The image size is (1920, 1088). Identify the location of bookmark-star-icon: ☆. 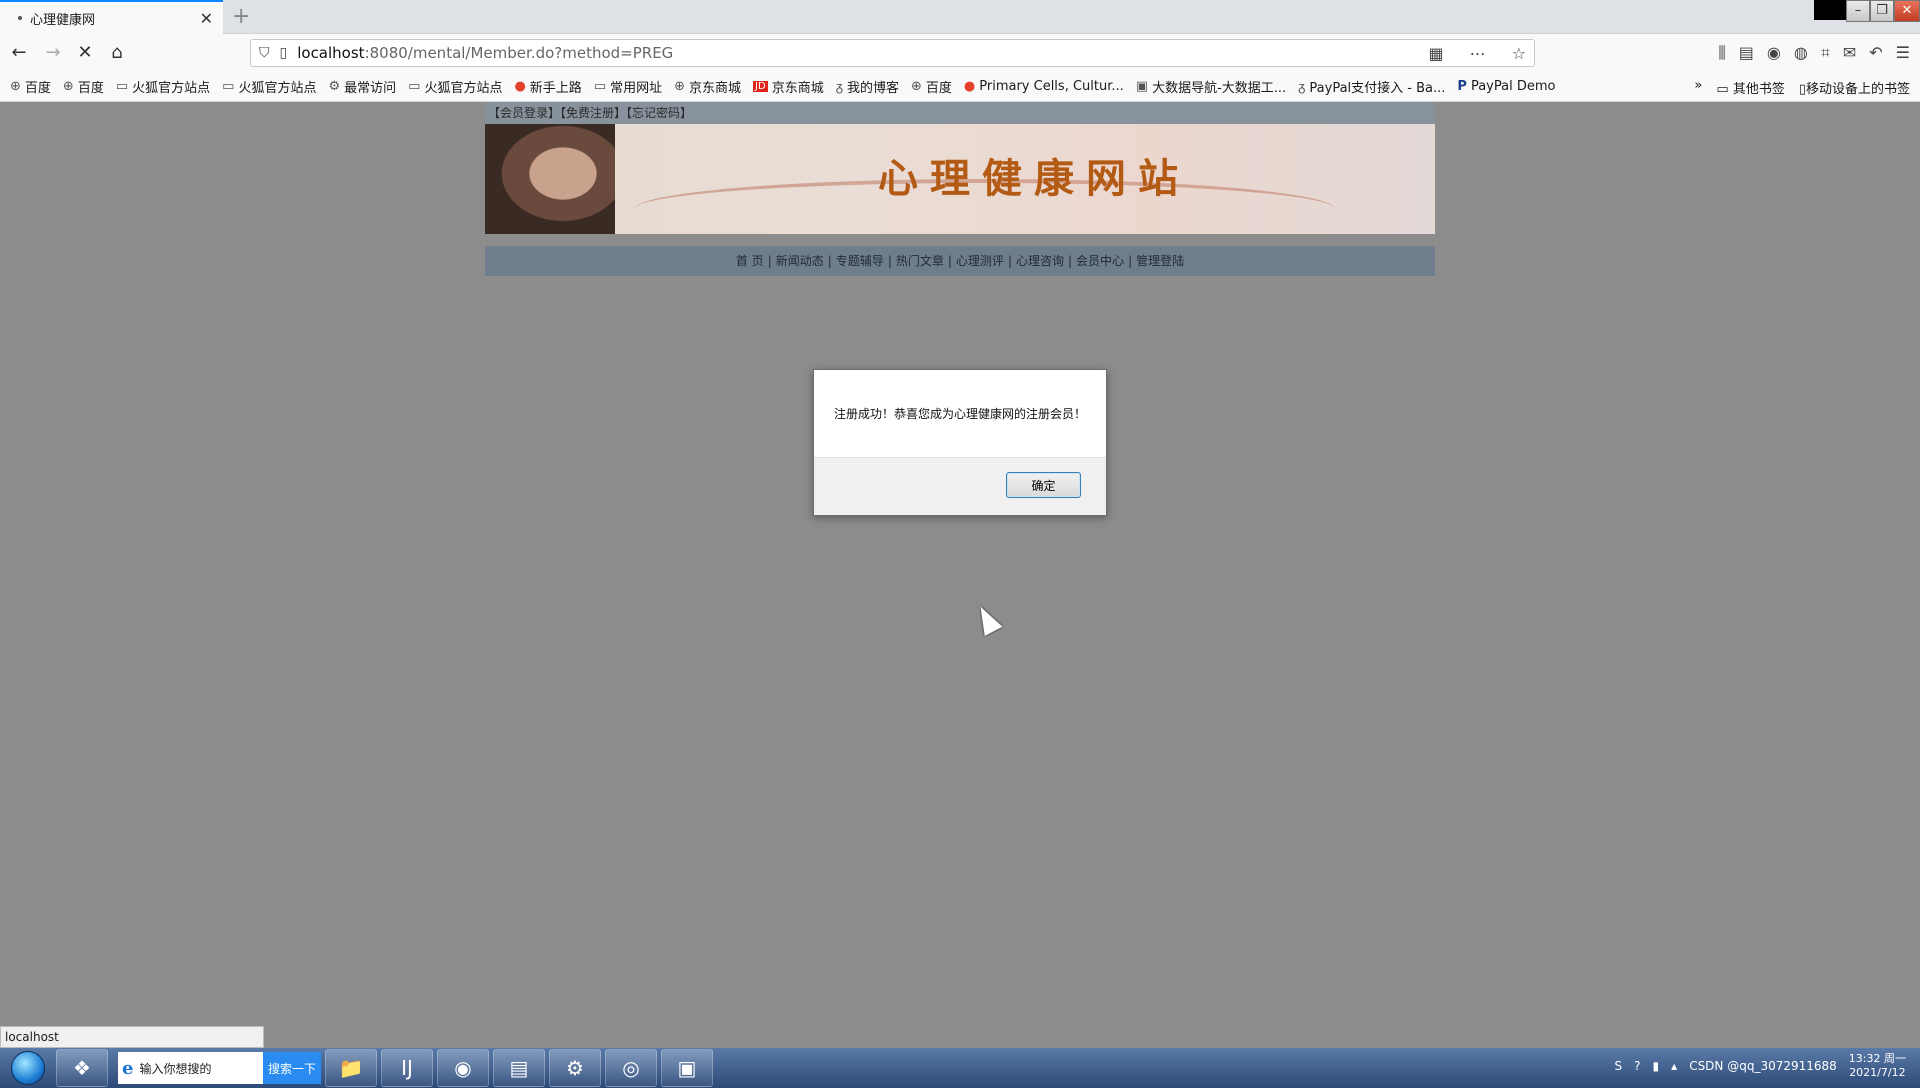
(1519, 53).